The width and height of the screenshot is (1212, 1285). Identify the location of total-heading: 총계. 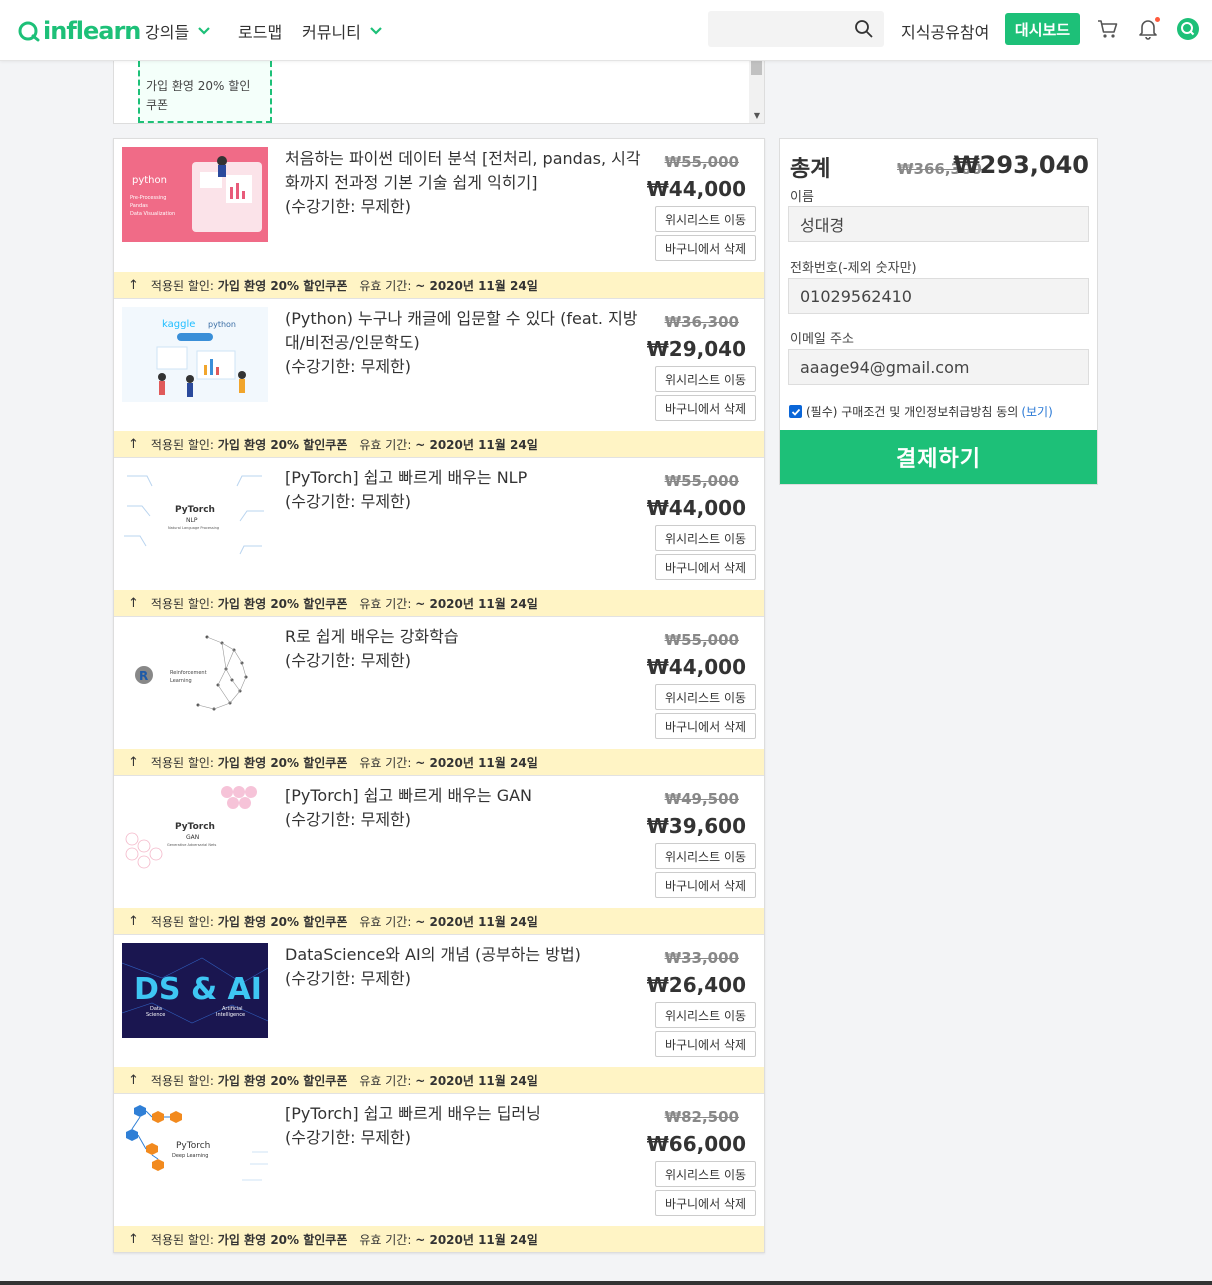
(810, 169).